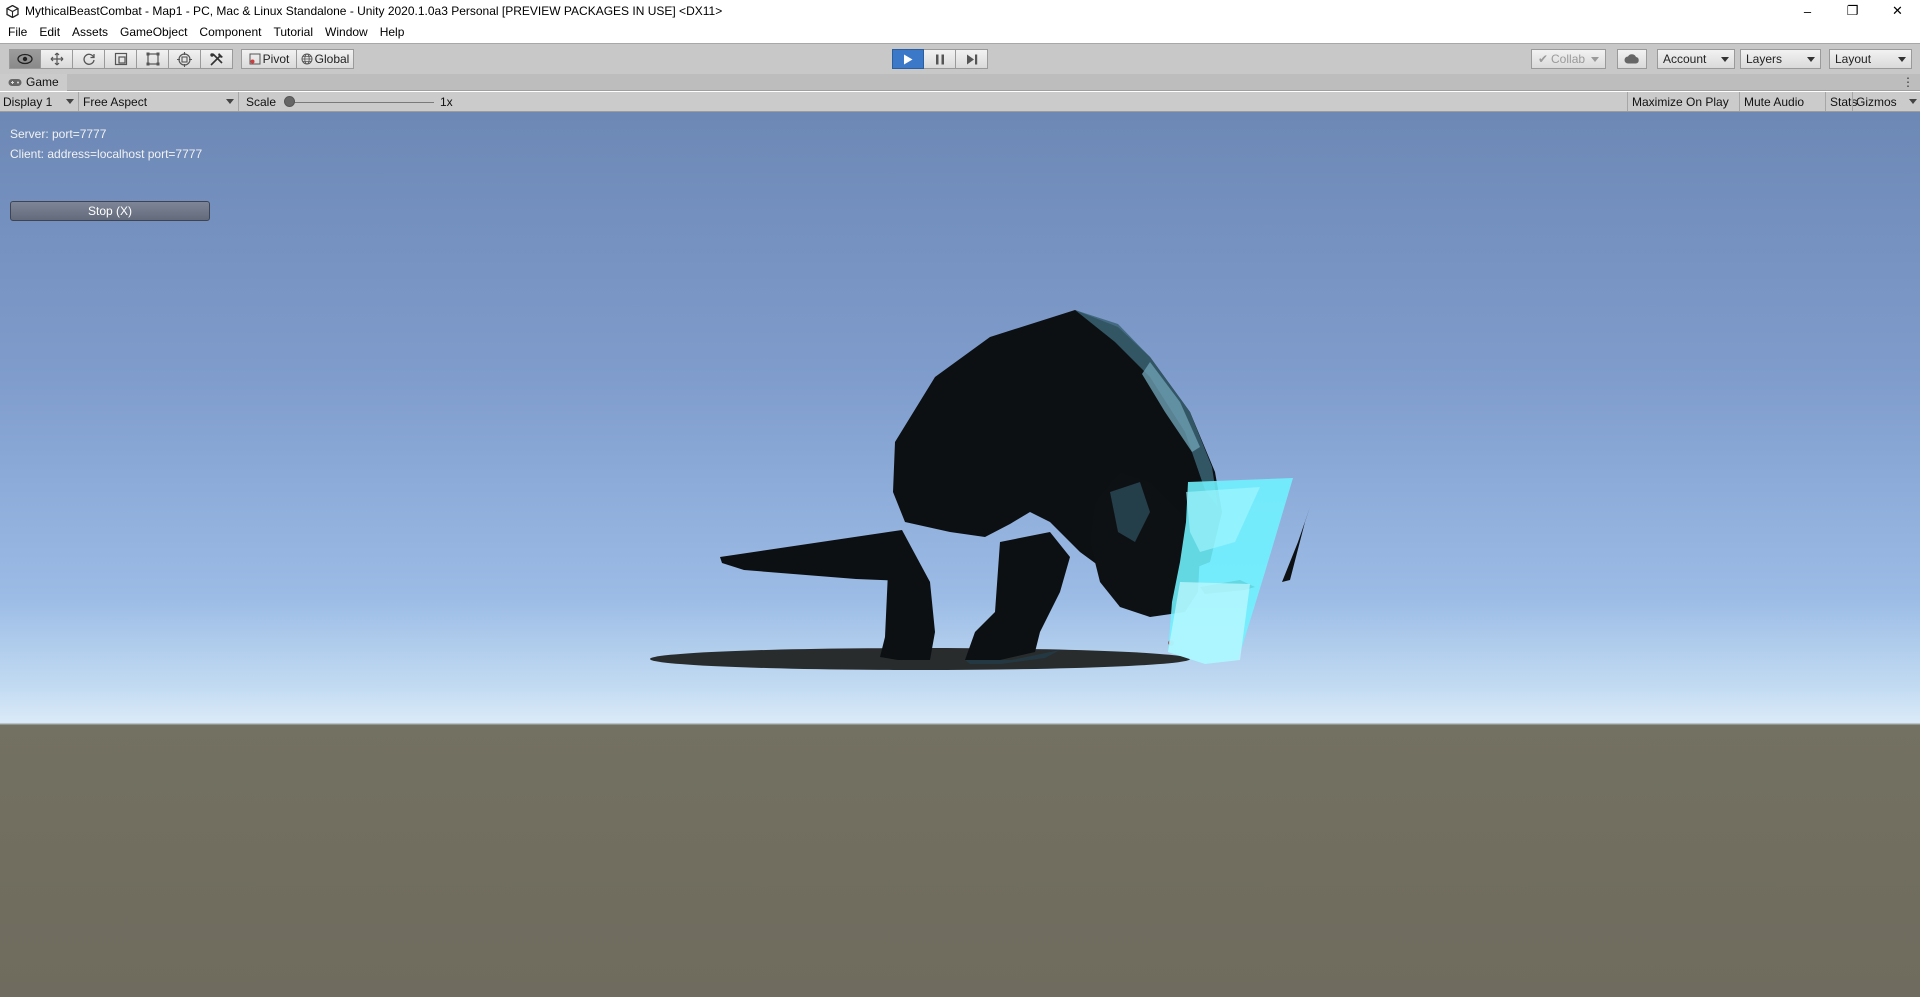 Image resolution: width=1920 pixels, height=997 pixels. I want to click on pause-icon, so click(940, 59).